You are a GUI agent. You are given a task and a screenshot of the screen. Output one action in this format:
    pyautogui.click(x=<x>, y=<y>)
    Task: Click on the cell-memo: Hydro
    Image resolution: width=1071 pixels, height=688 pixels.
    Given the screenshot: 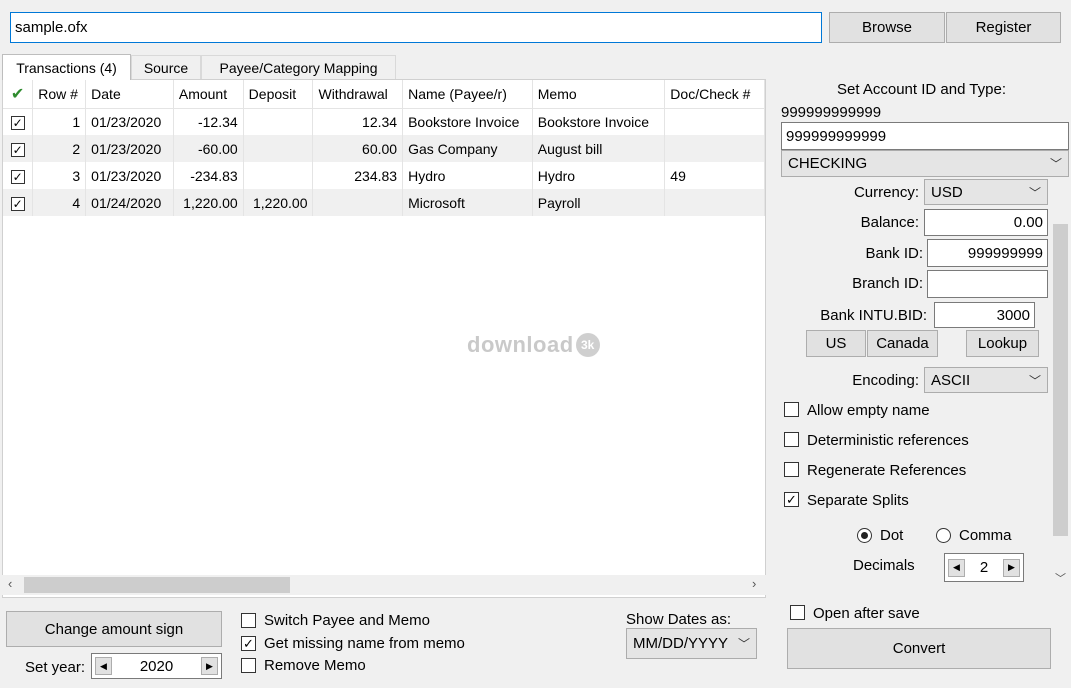 What is the action you would take?
    pyautogui.click(x=599, y=175)
    